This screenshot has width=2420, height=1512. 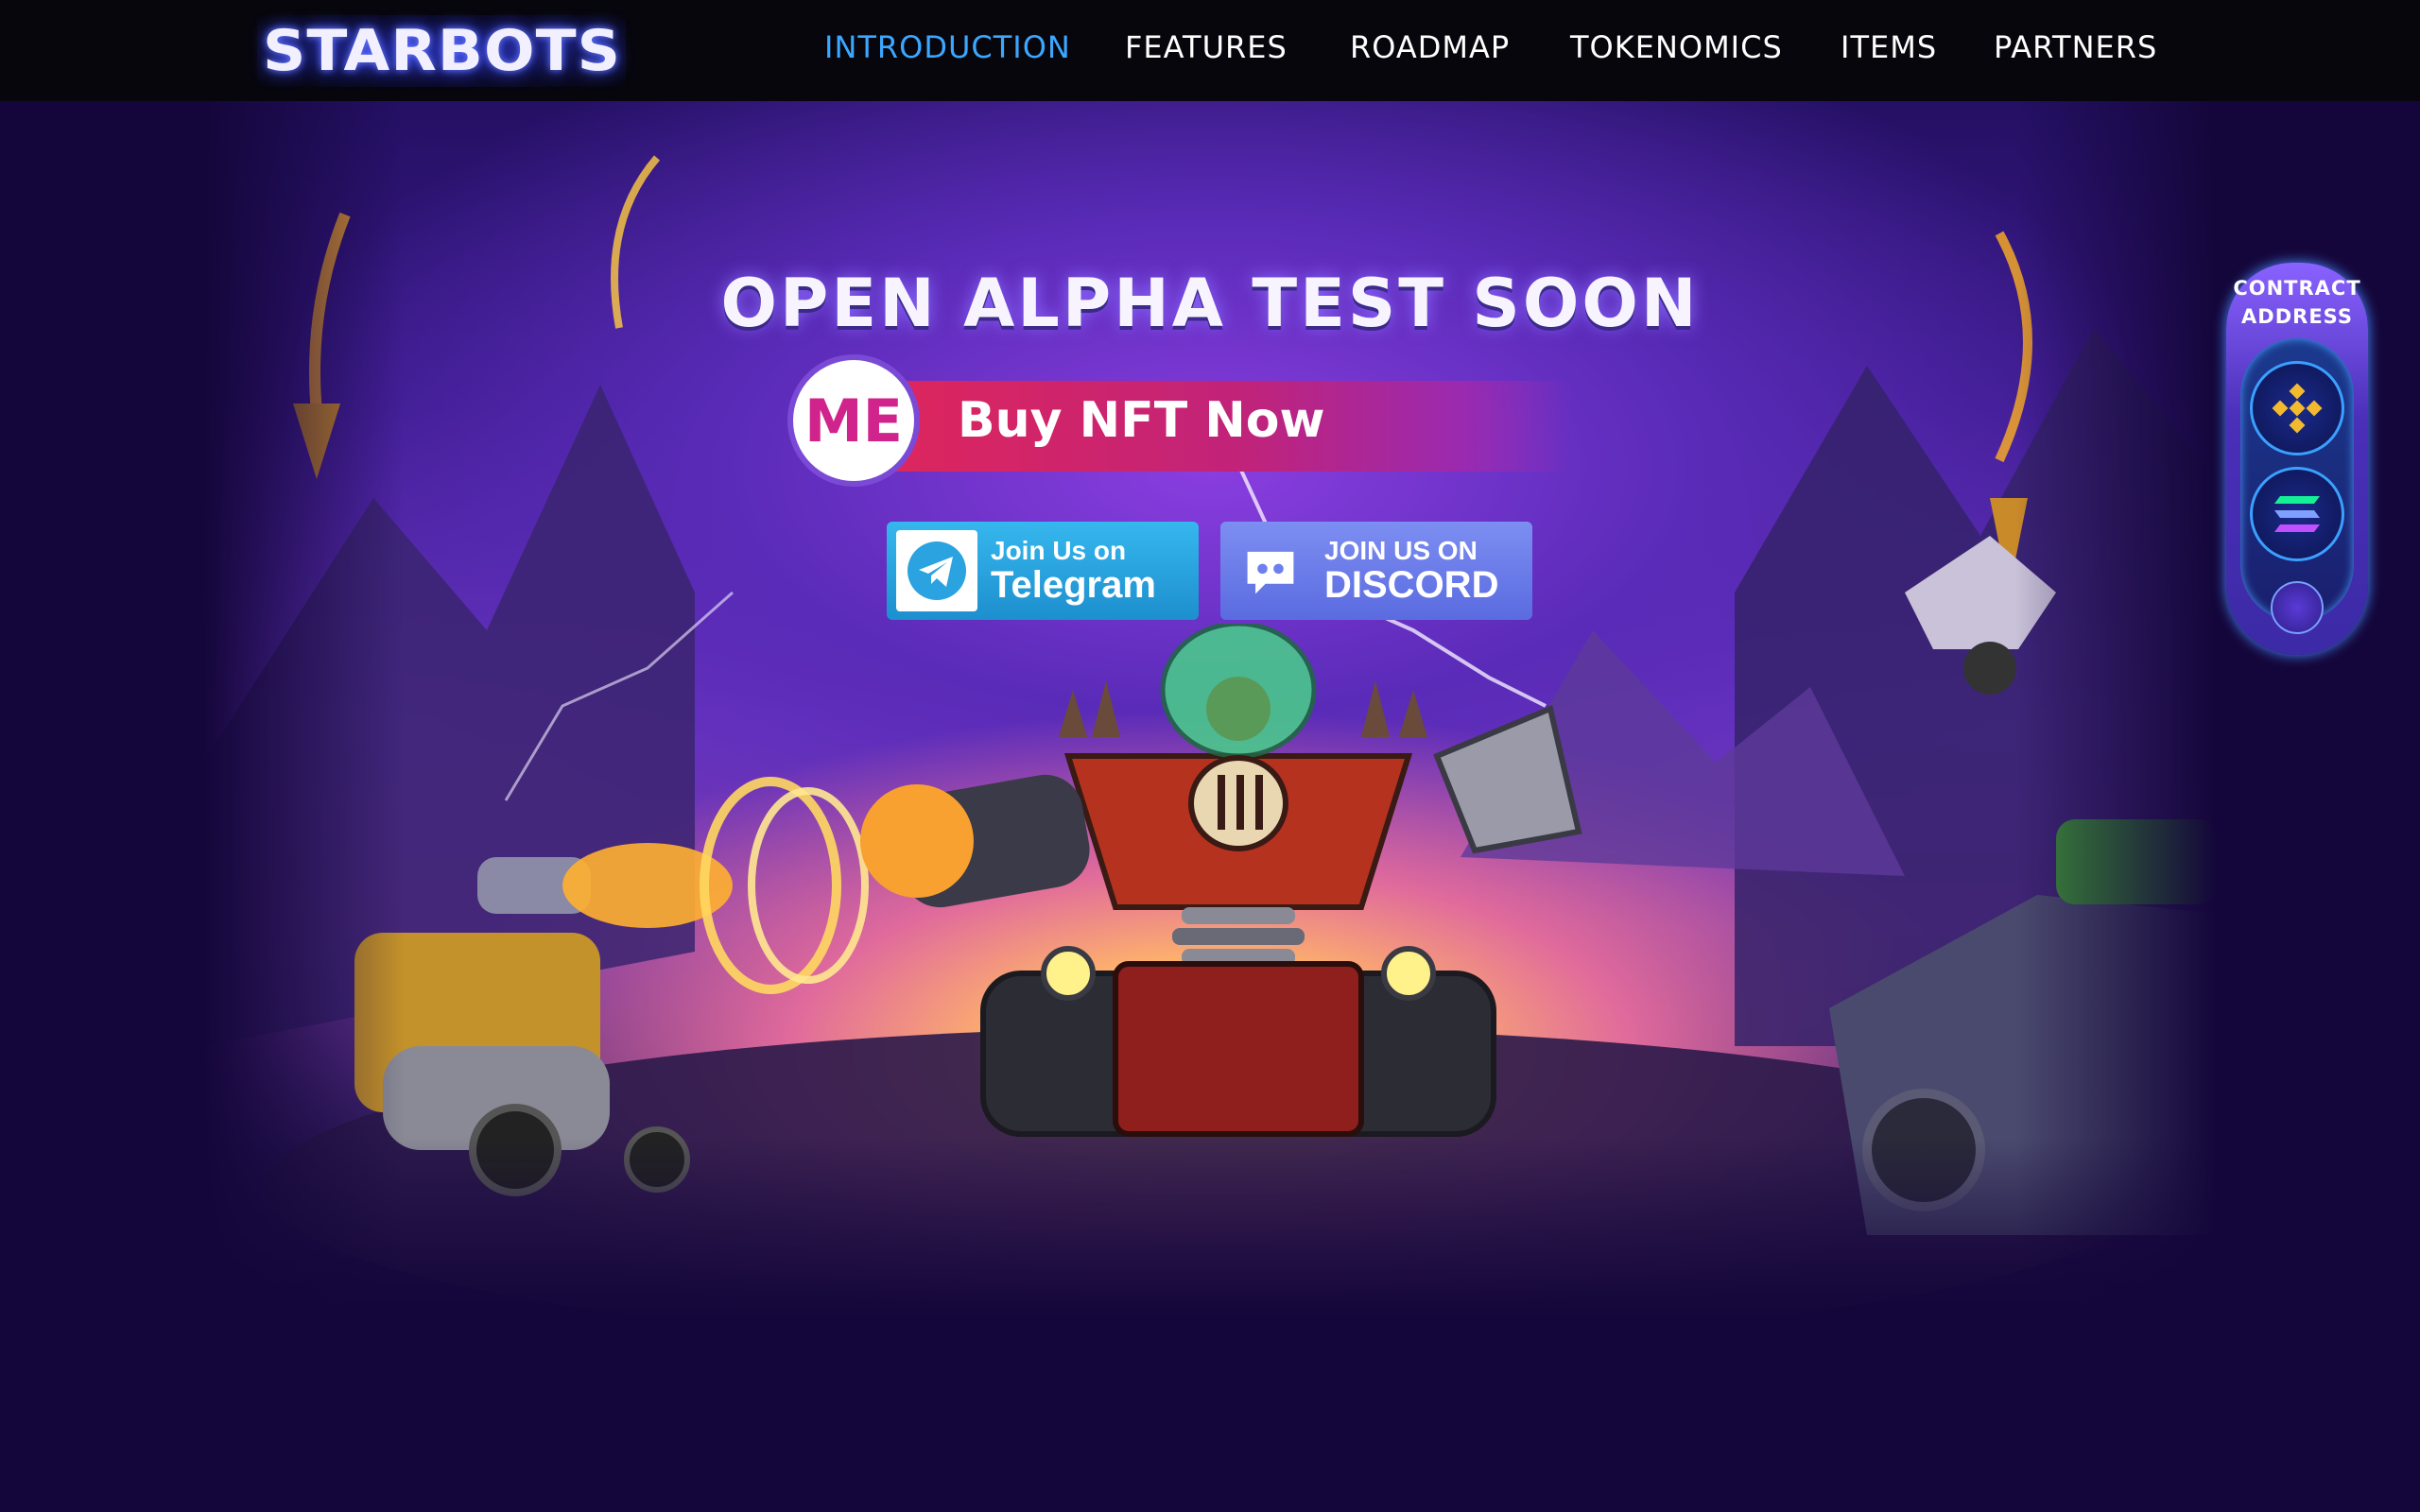 I want to click on nav-features: FEATURES, so click(x=1206, y=47).